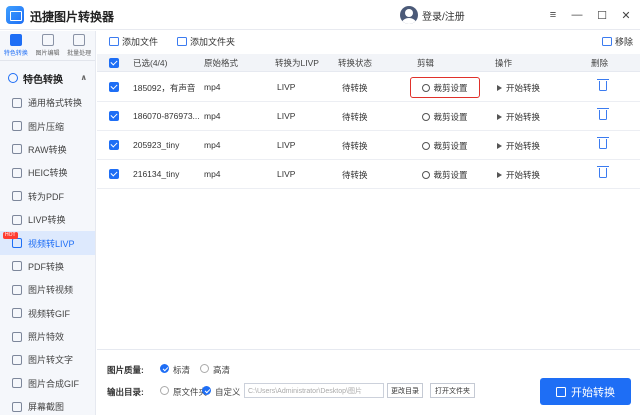  I want to click on output-custom-label: 自定义, so click(228, 392).